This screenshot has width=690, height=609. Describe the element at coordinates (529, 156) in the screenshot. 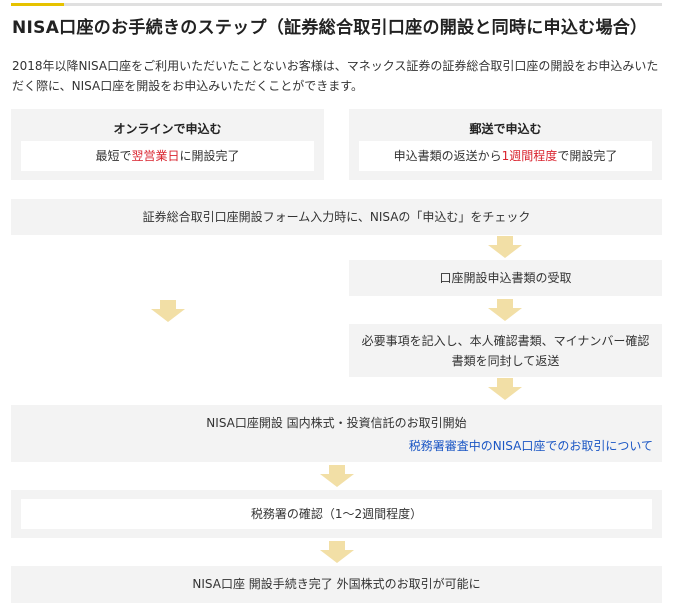

I see `mail-text-highlight: 1週間程度` at that location.